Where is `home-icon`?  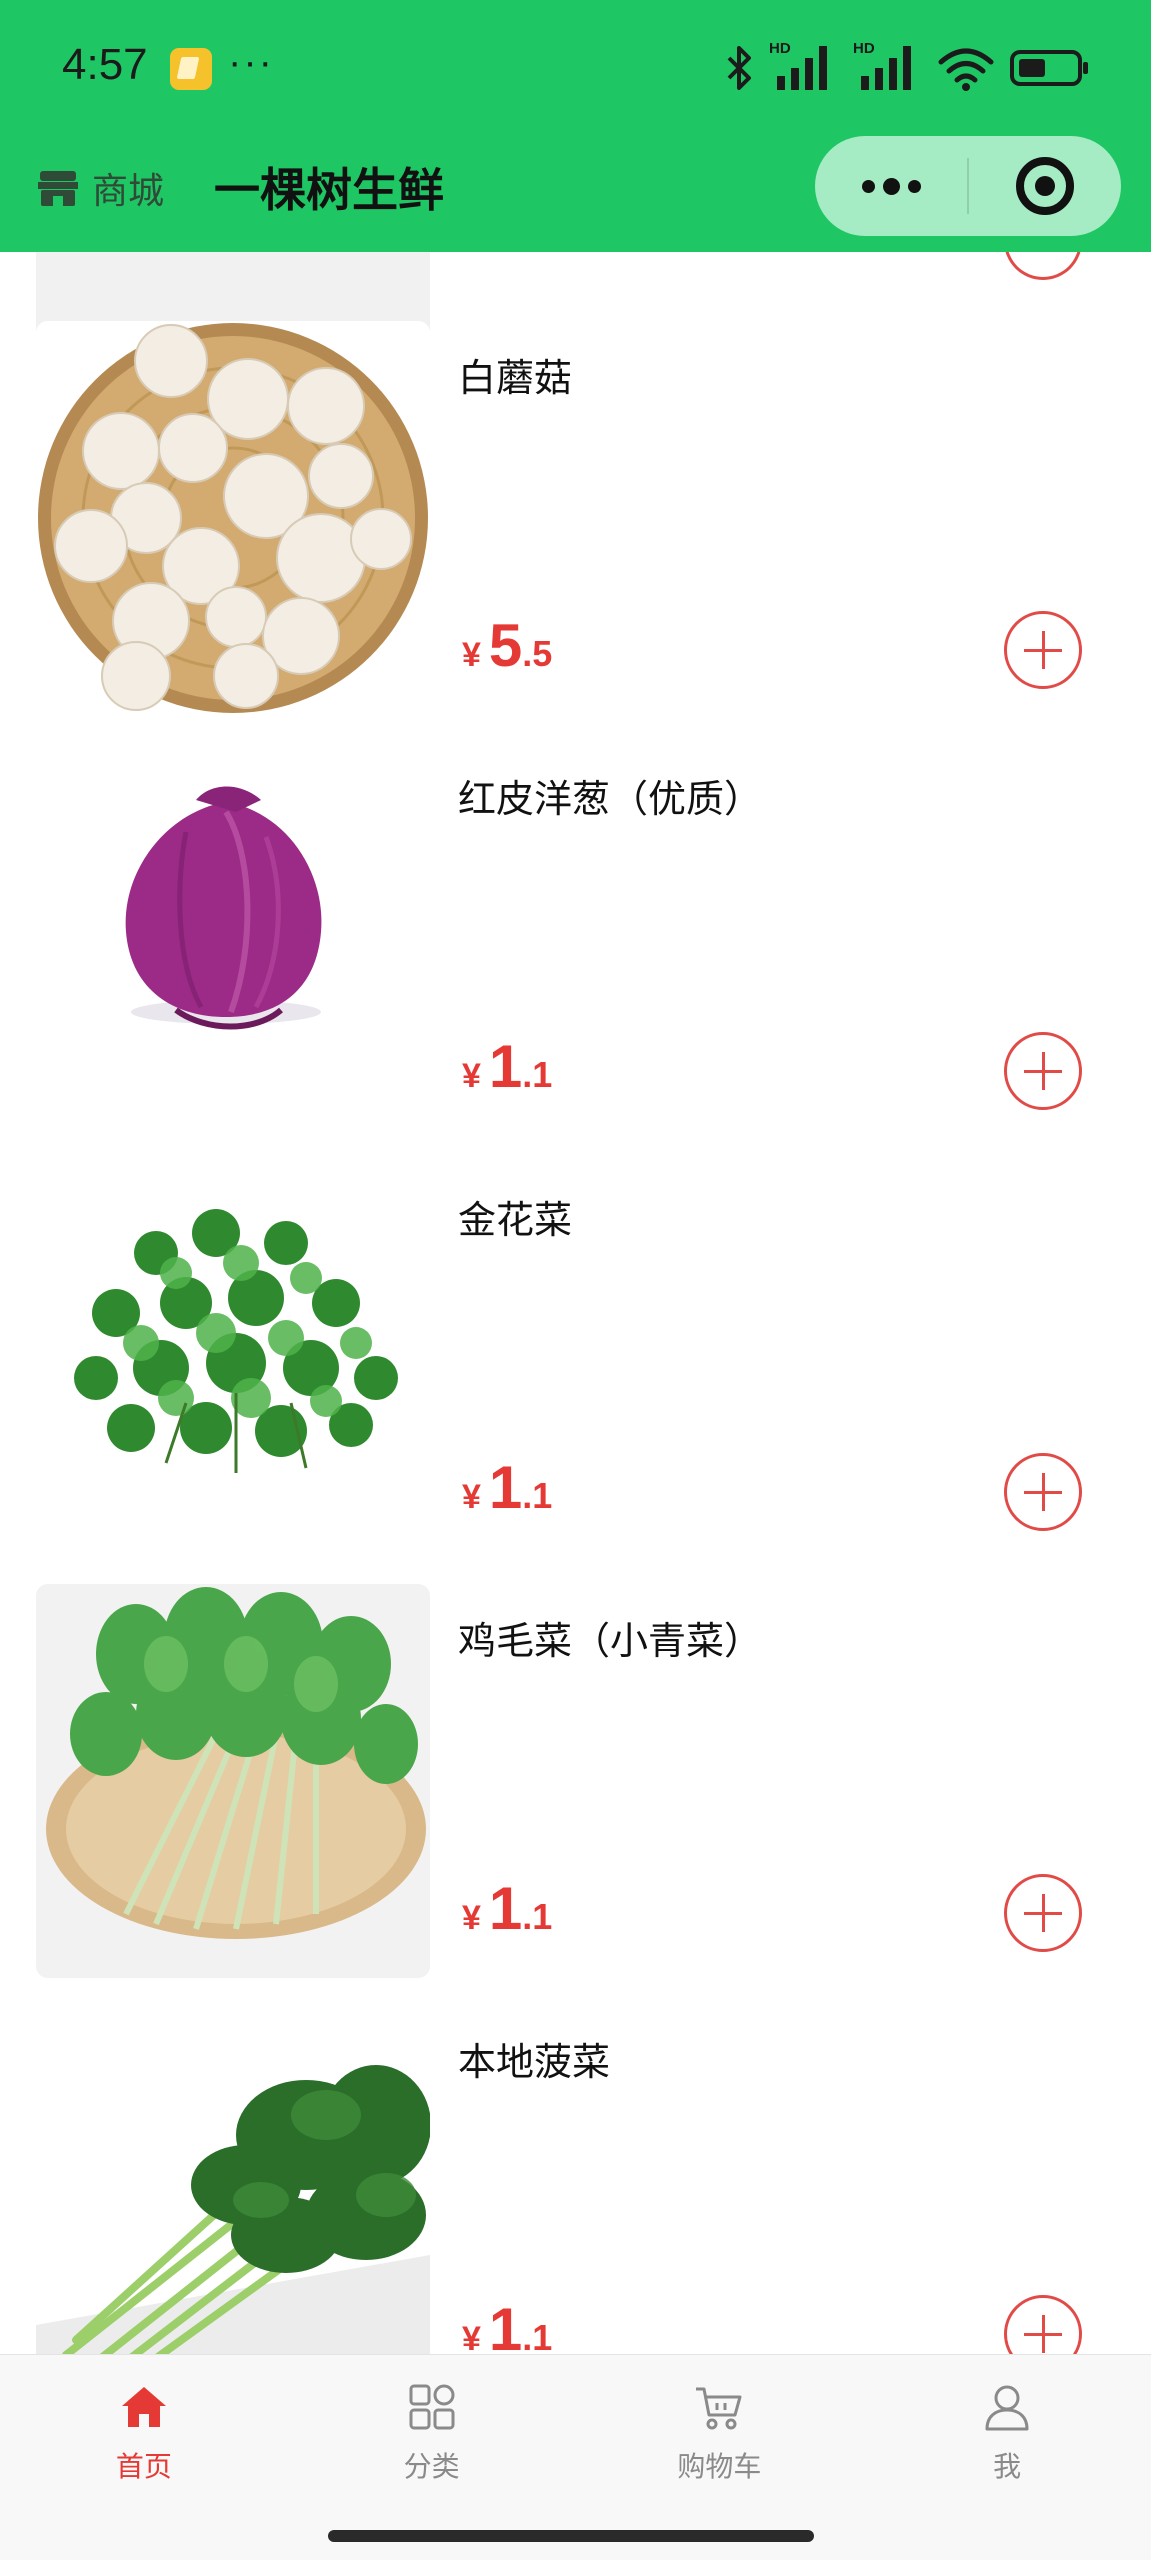 home-icon is located at coordinates (144, 2407).